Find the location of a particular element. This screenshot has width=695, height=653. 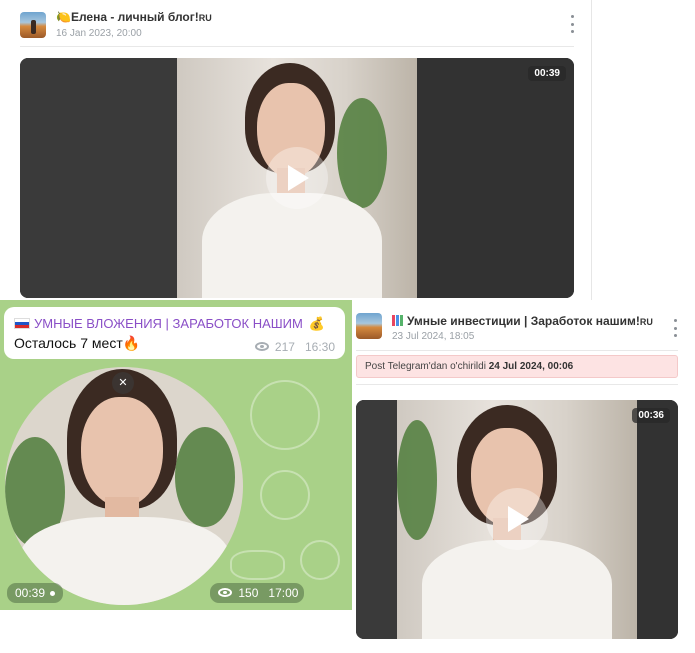

channel-title-text: Умные инвестиции | Заработок нашим! is located at coordinates (523, 321).